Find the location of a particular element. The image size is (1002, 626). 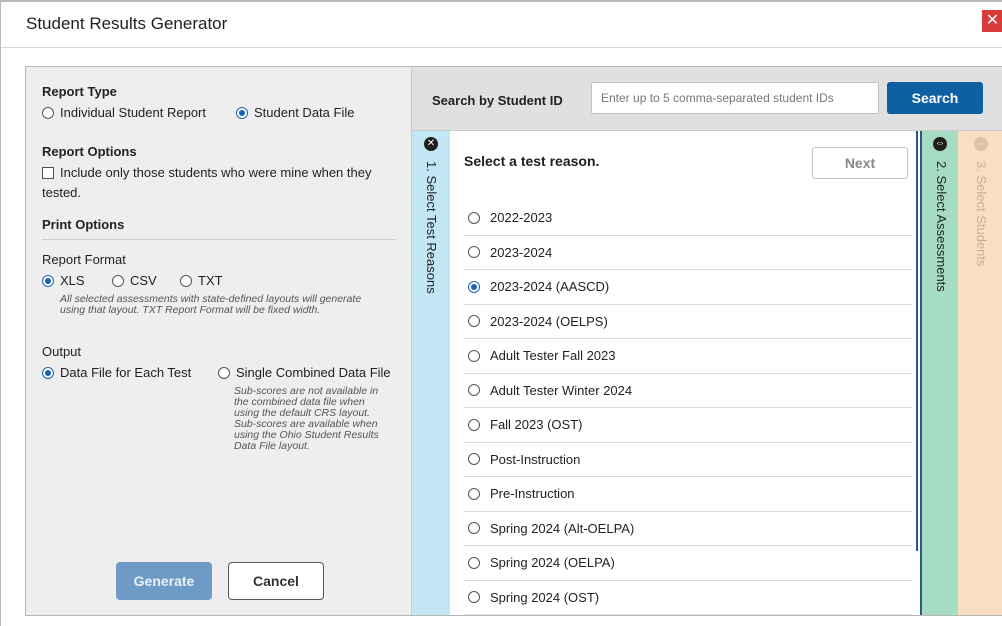

radio-student-data-file: Student Data File is located at coordinates (295, 112).